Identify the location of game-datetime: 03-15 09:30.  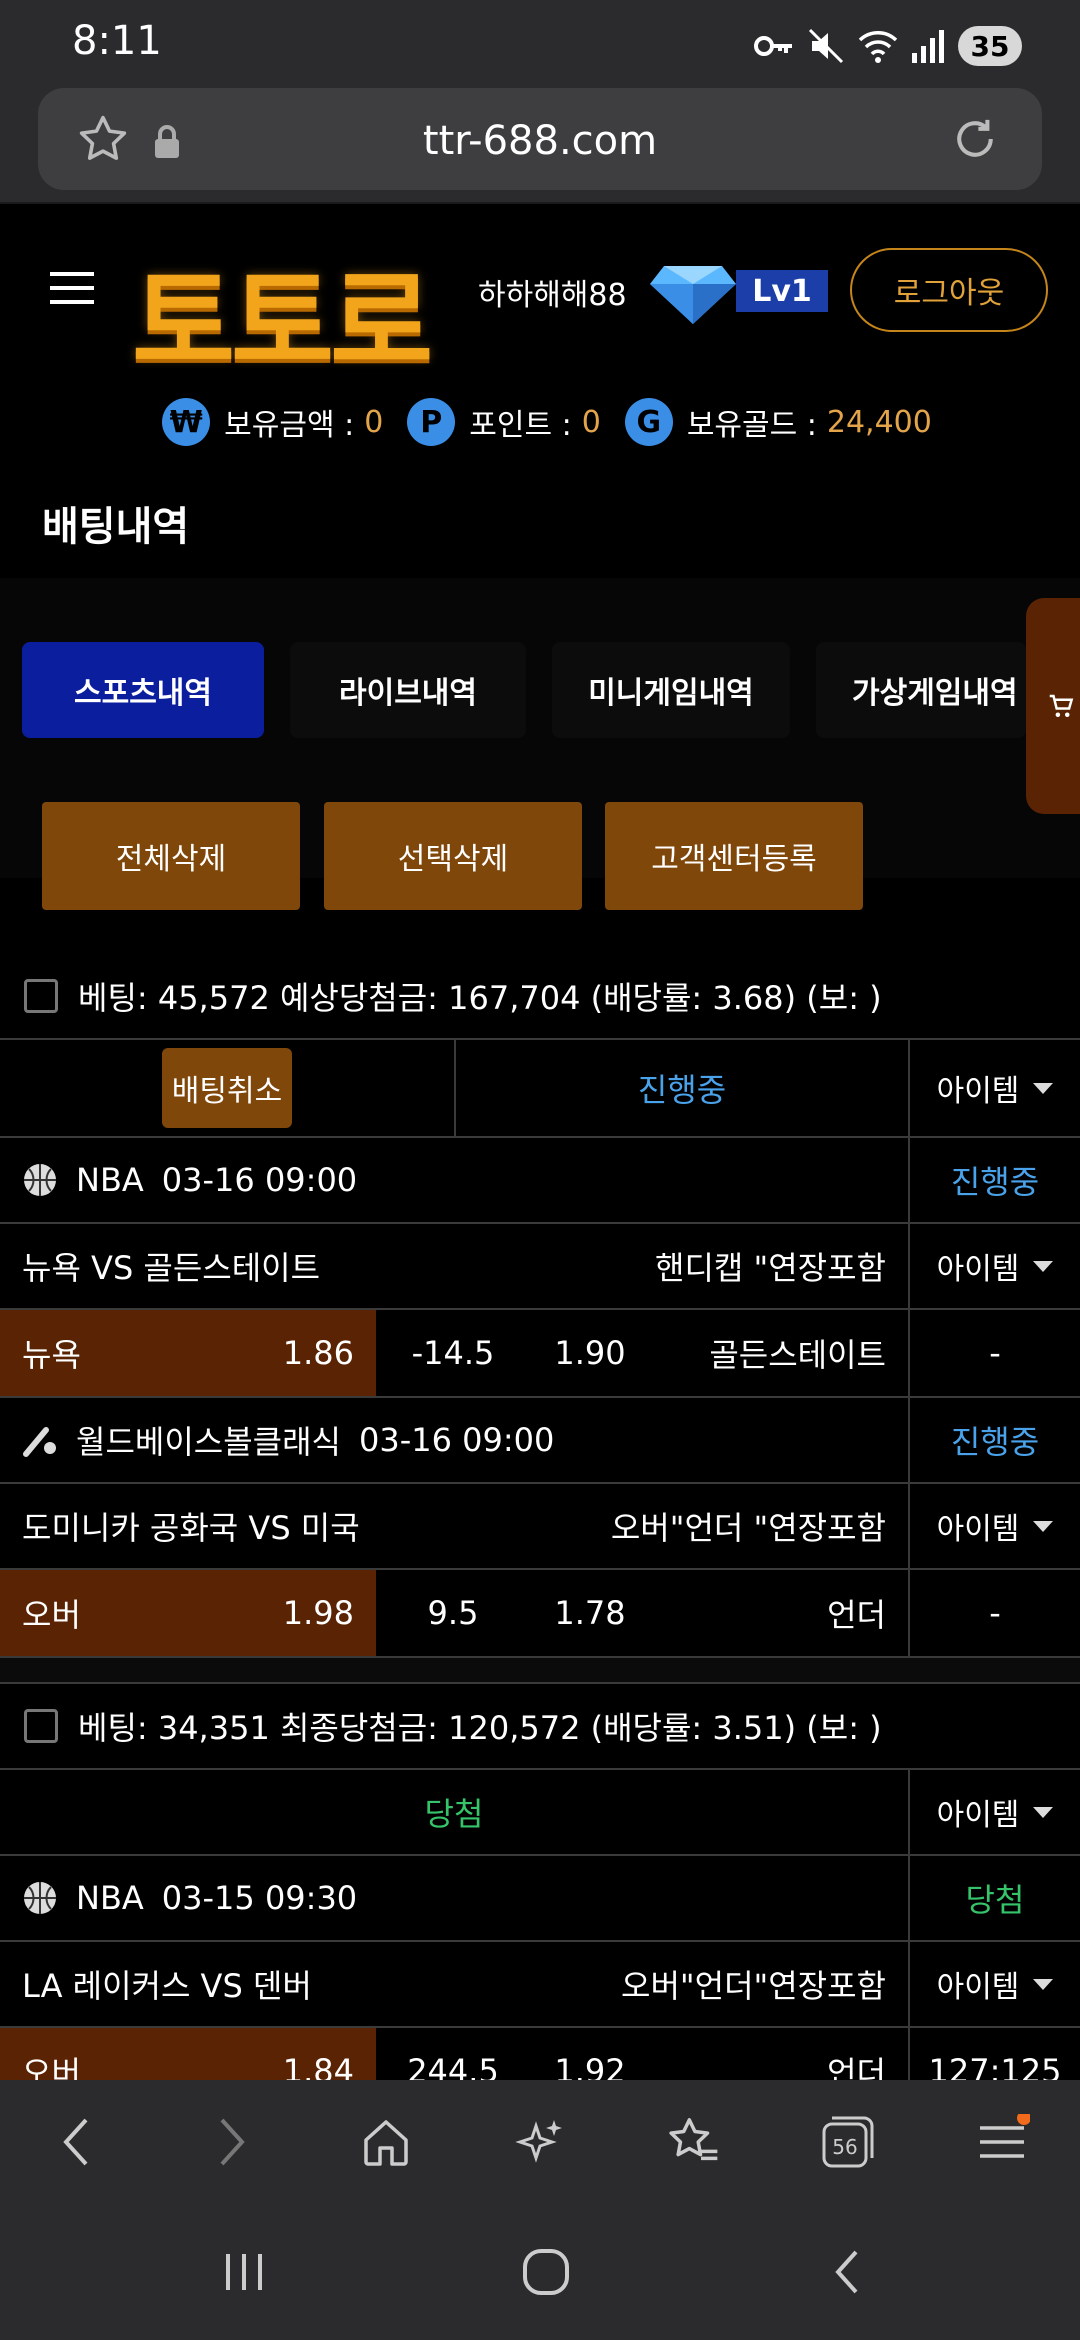
(259, 1898).